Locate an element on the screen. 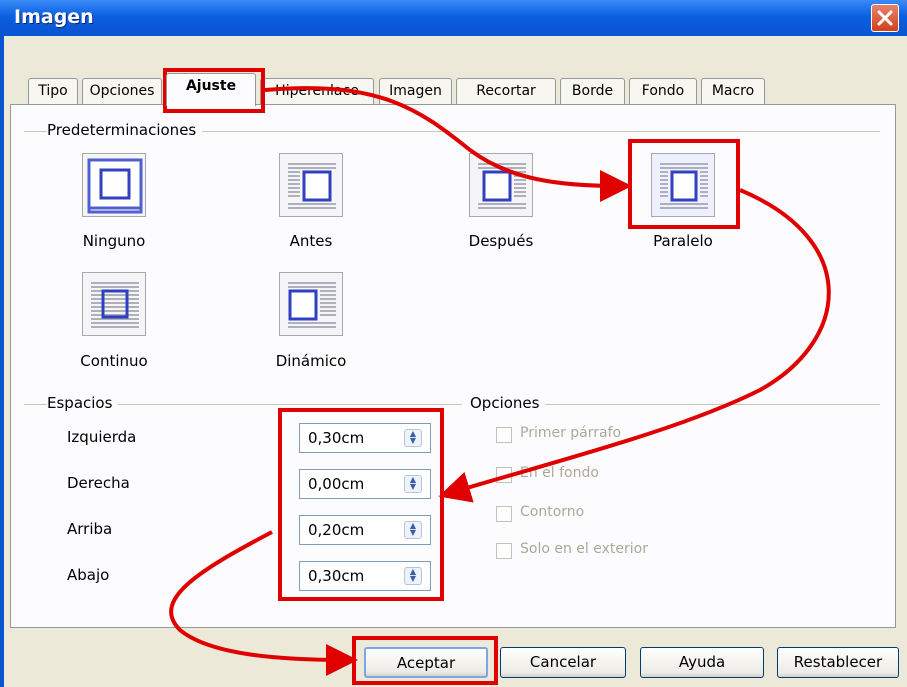 The width and height of the screenshot is (907, 687). preset-dinamico is located at coordinates (311, 304).